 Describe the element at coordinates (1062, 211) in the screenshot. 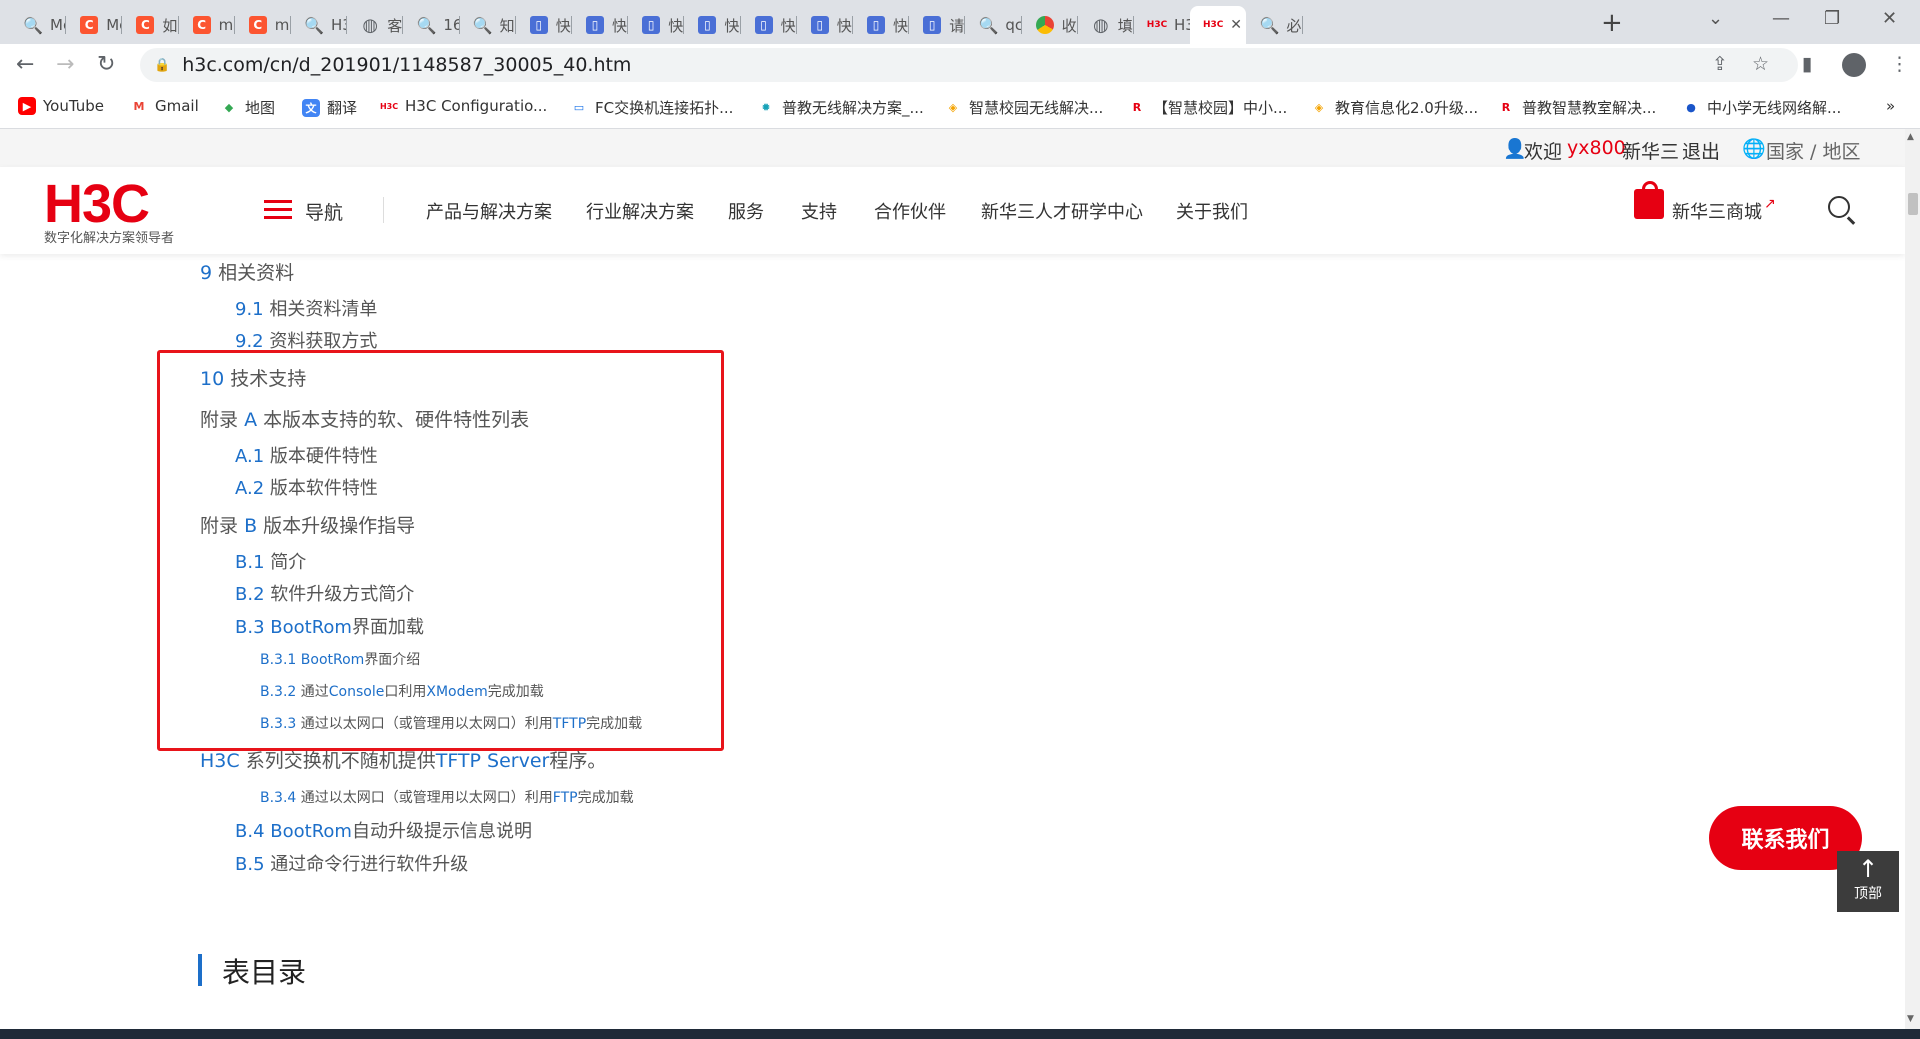

I see `menu-talent-center: 新华三人才研学中心` at that location.